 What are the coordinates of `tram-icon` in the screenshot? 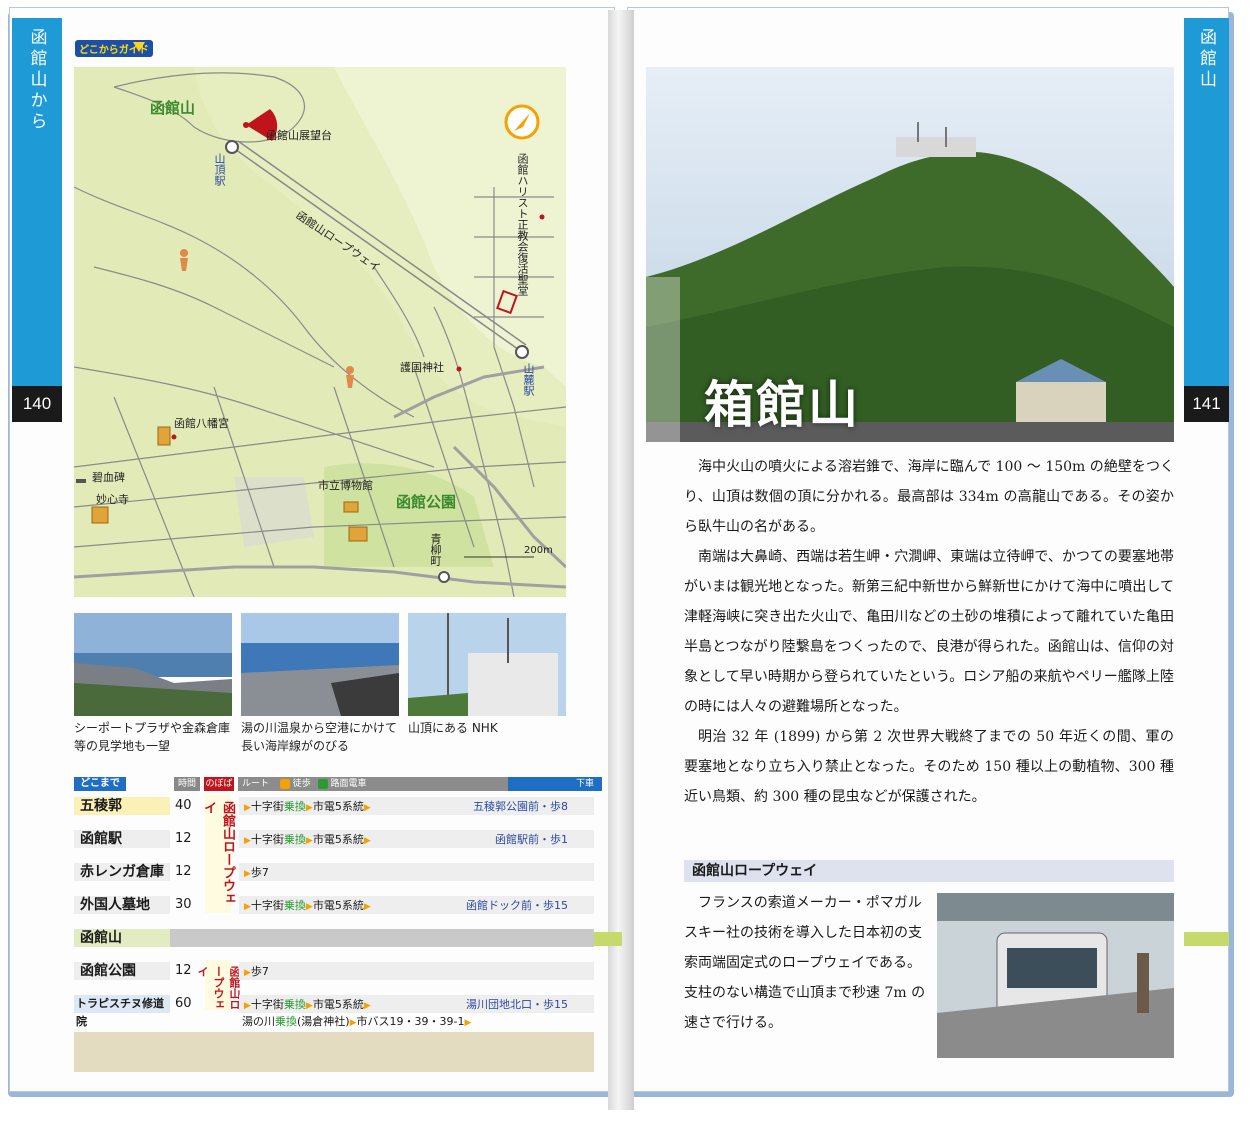 It's located at (322, 783).